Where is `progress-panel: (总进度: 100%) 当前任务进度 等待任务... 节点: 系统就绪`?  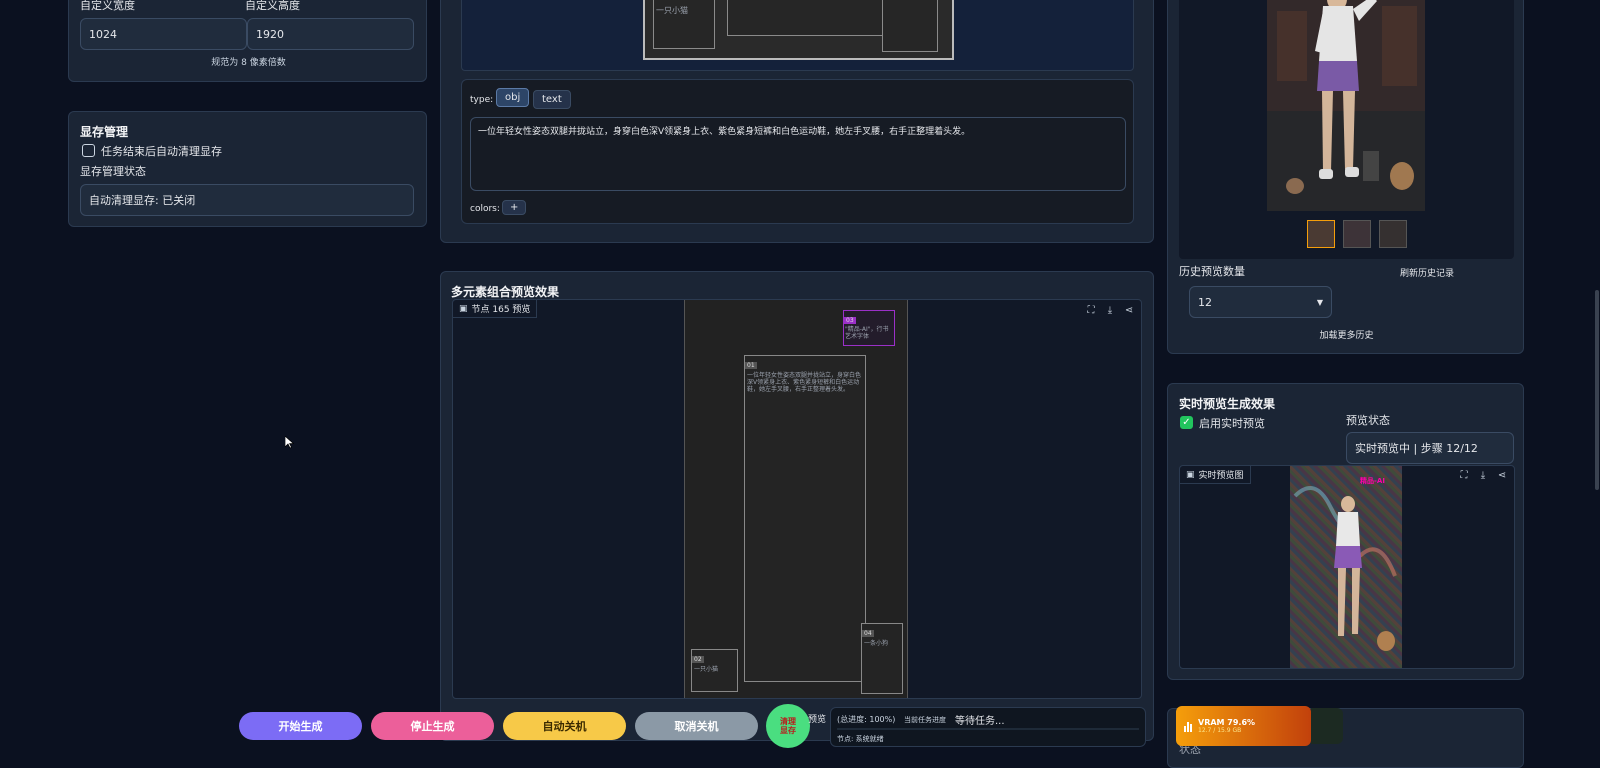
progress-panel: (总进度: 100%) 当前任务进度 等待任务... 节点: 系统就绪 is located at coordinates (988, 727).